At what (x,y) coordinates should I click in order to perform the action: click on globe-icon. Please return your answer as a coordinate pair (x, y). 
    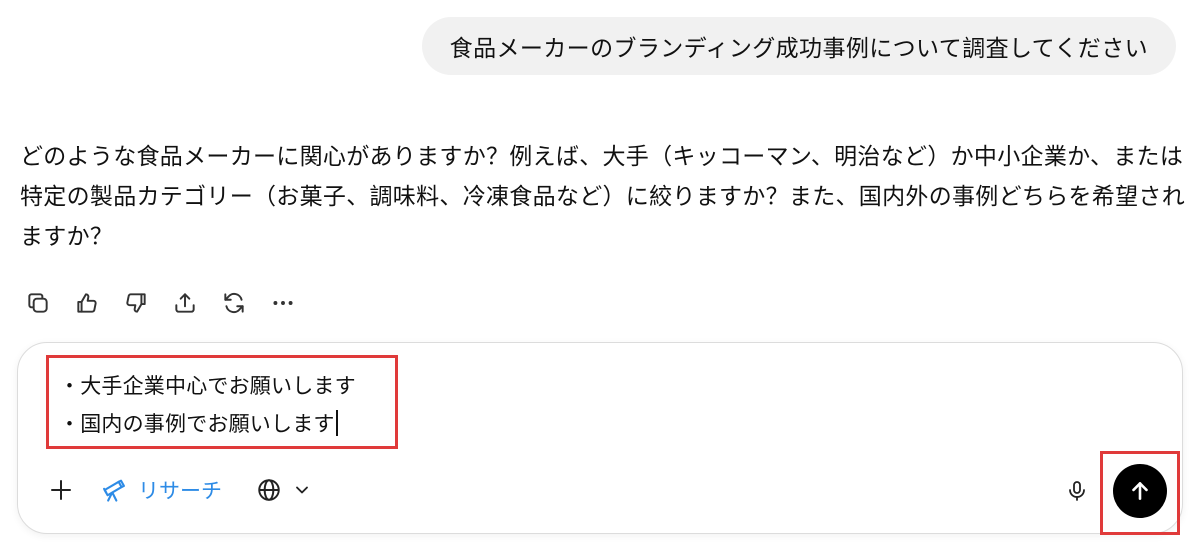
    Looking at the image, I should click on (269, 490).